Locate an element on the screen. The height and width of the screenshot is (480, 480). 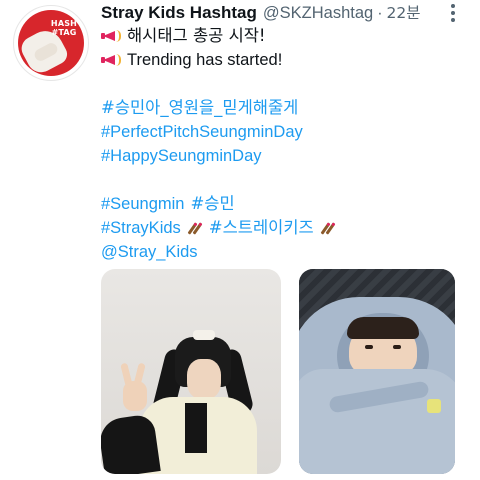
announce-text-en: Trending has started! is located at coordinates (205, 60).